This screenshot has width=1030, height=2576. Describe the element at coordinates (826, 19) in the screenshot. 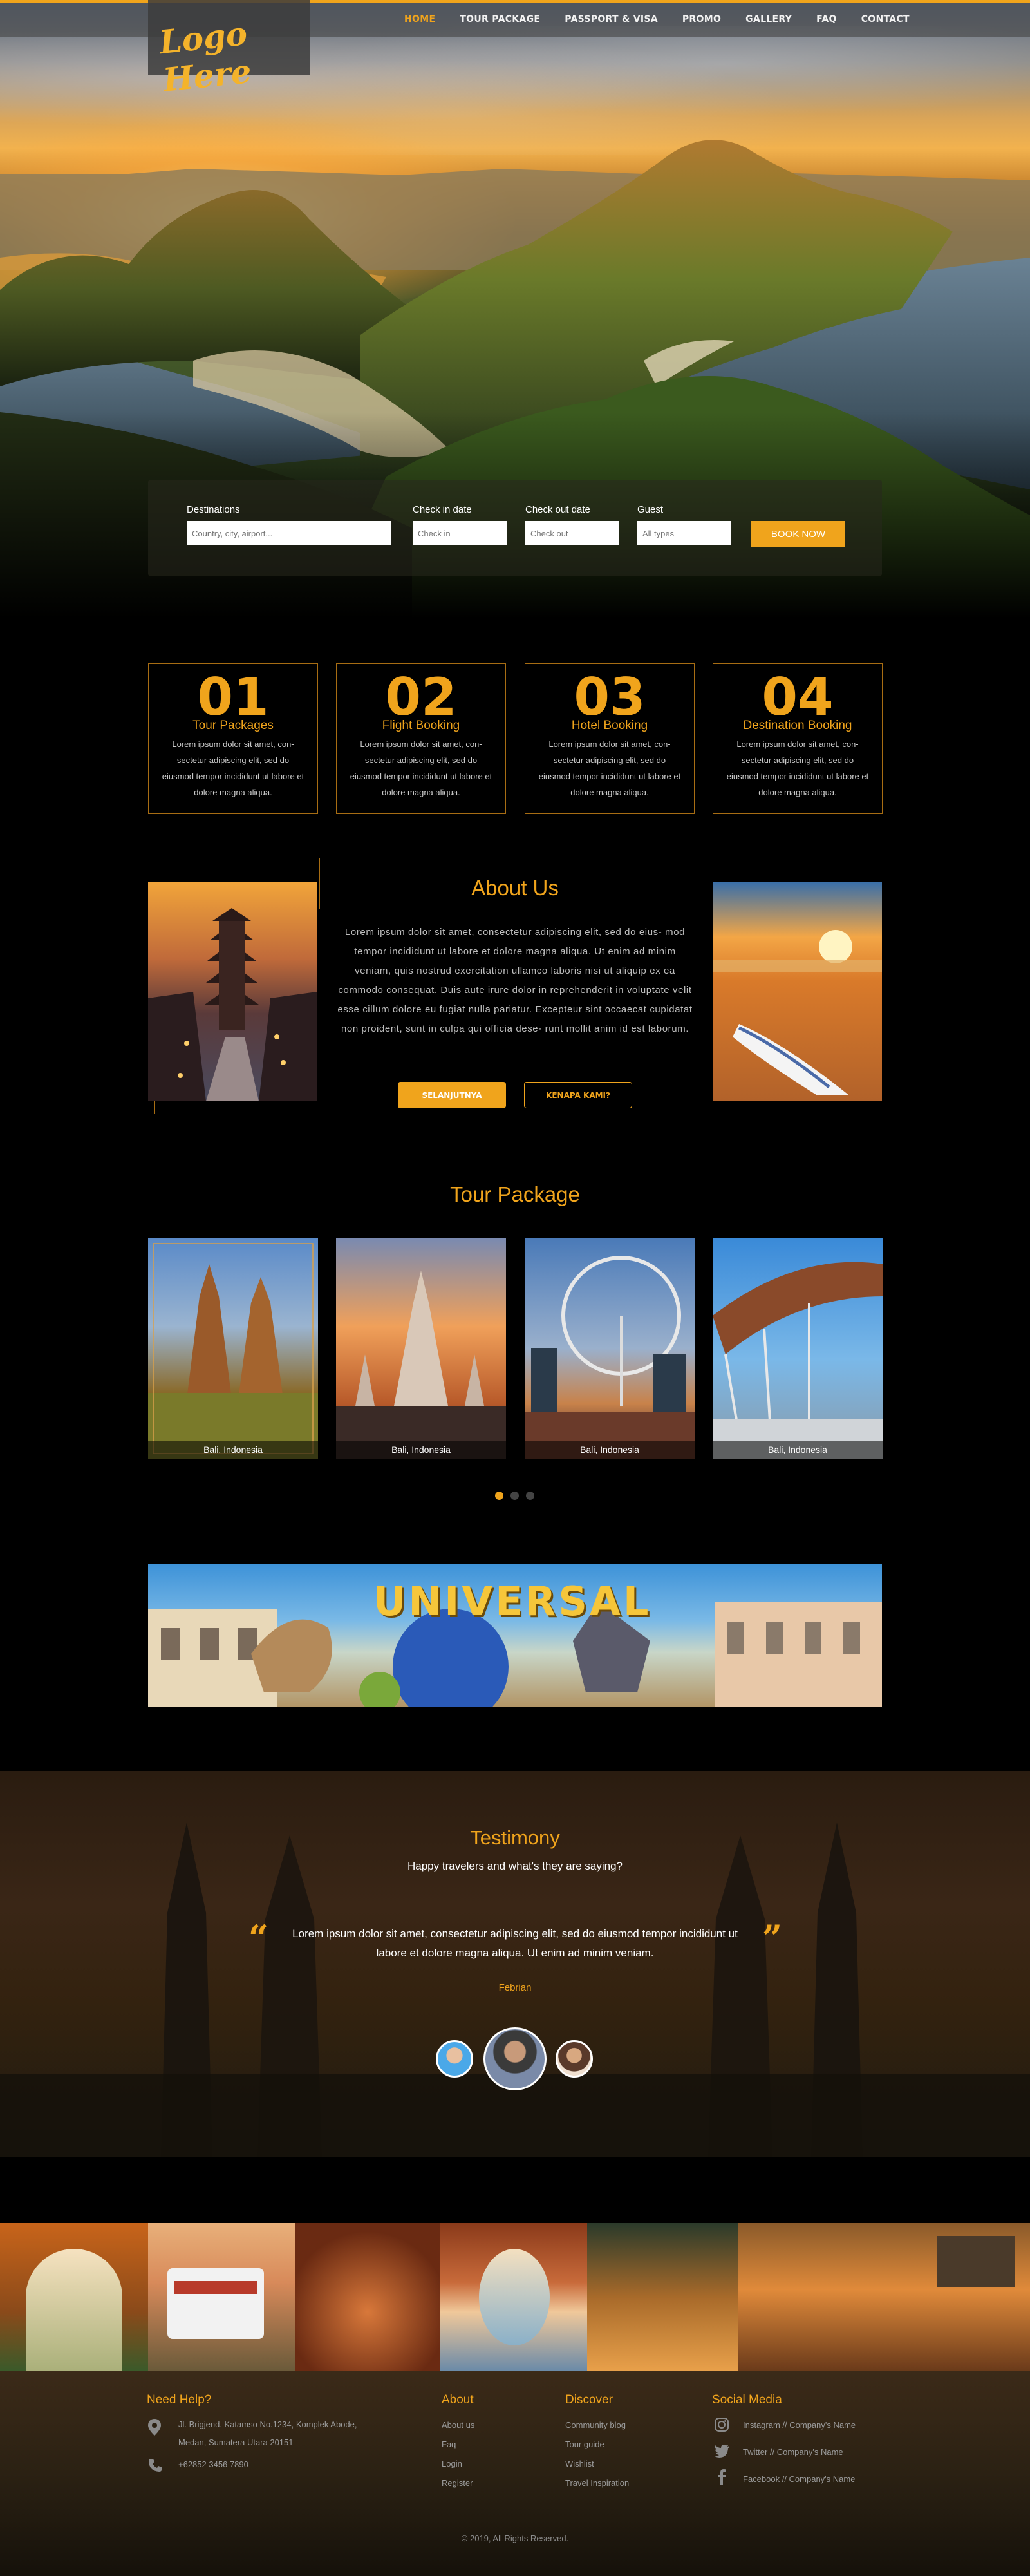

I see `nav-faq: FAQ` at that location.